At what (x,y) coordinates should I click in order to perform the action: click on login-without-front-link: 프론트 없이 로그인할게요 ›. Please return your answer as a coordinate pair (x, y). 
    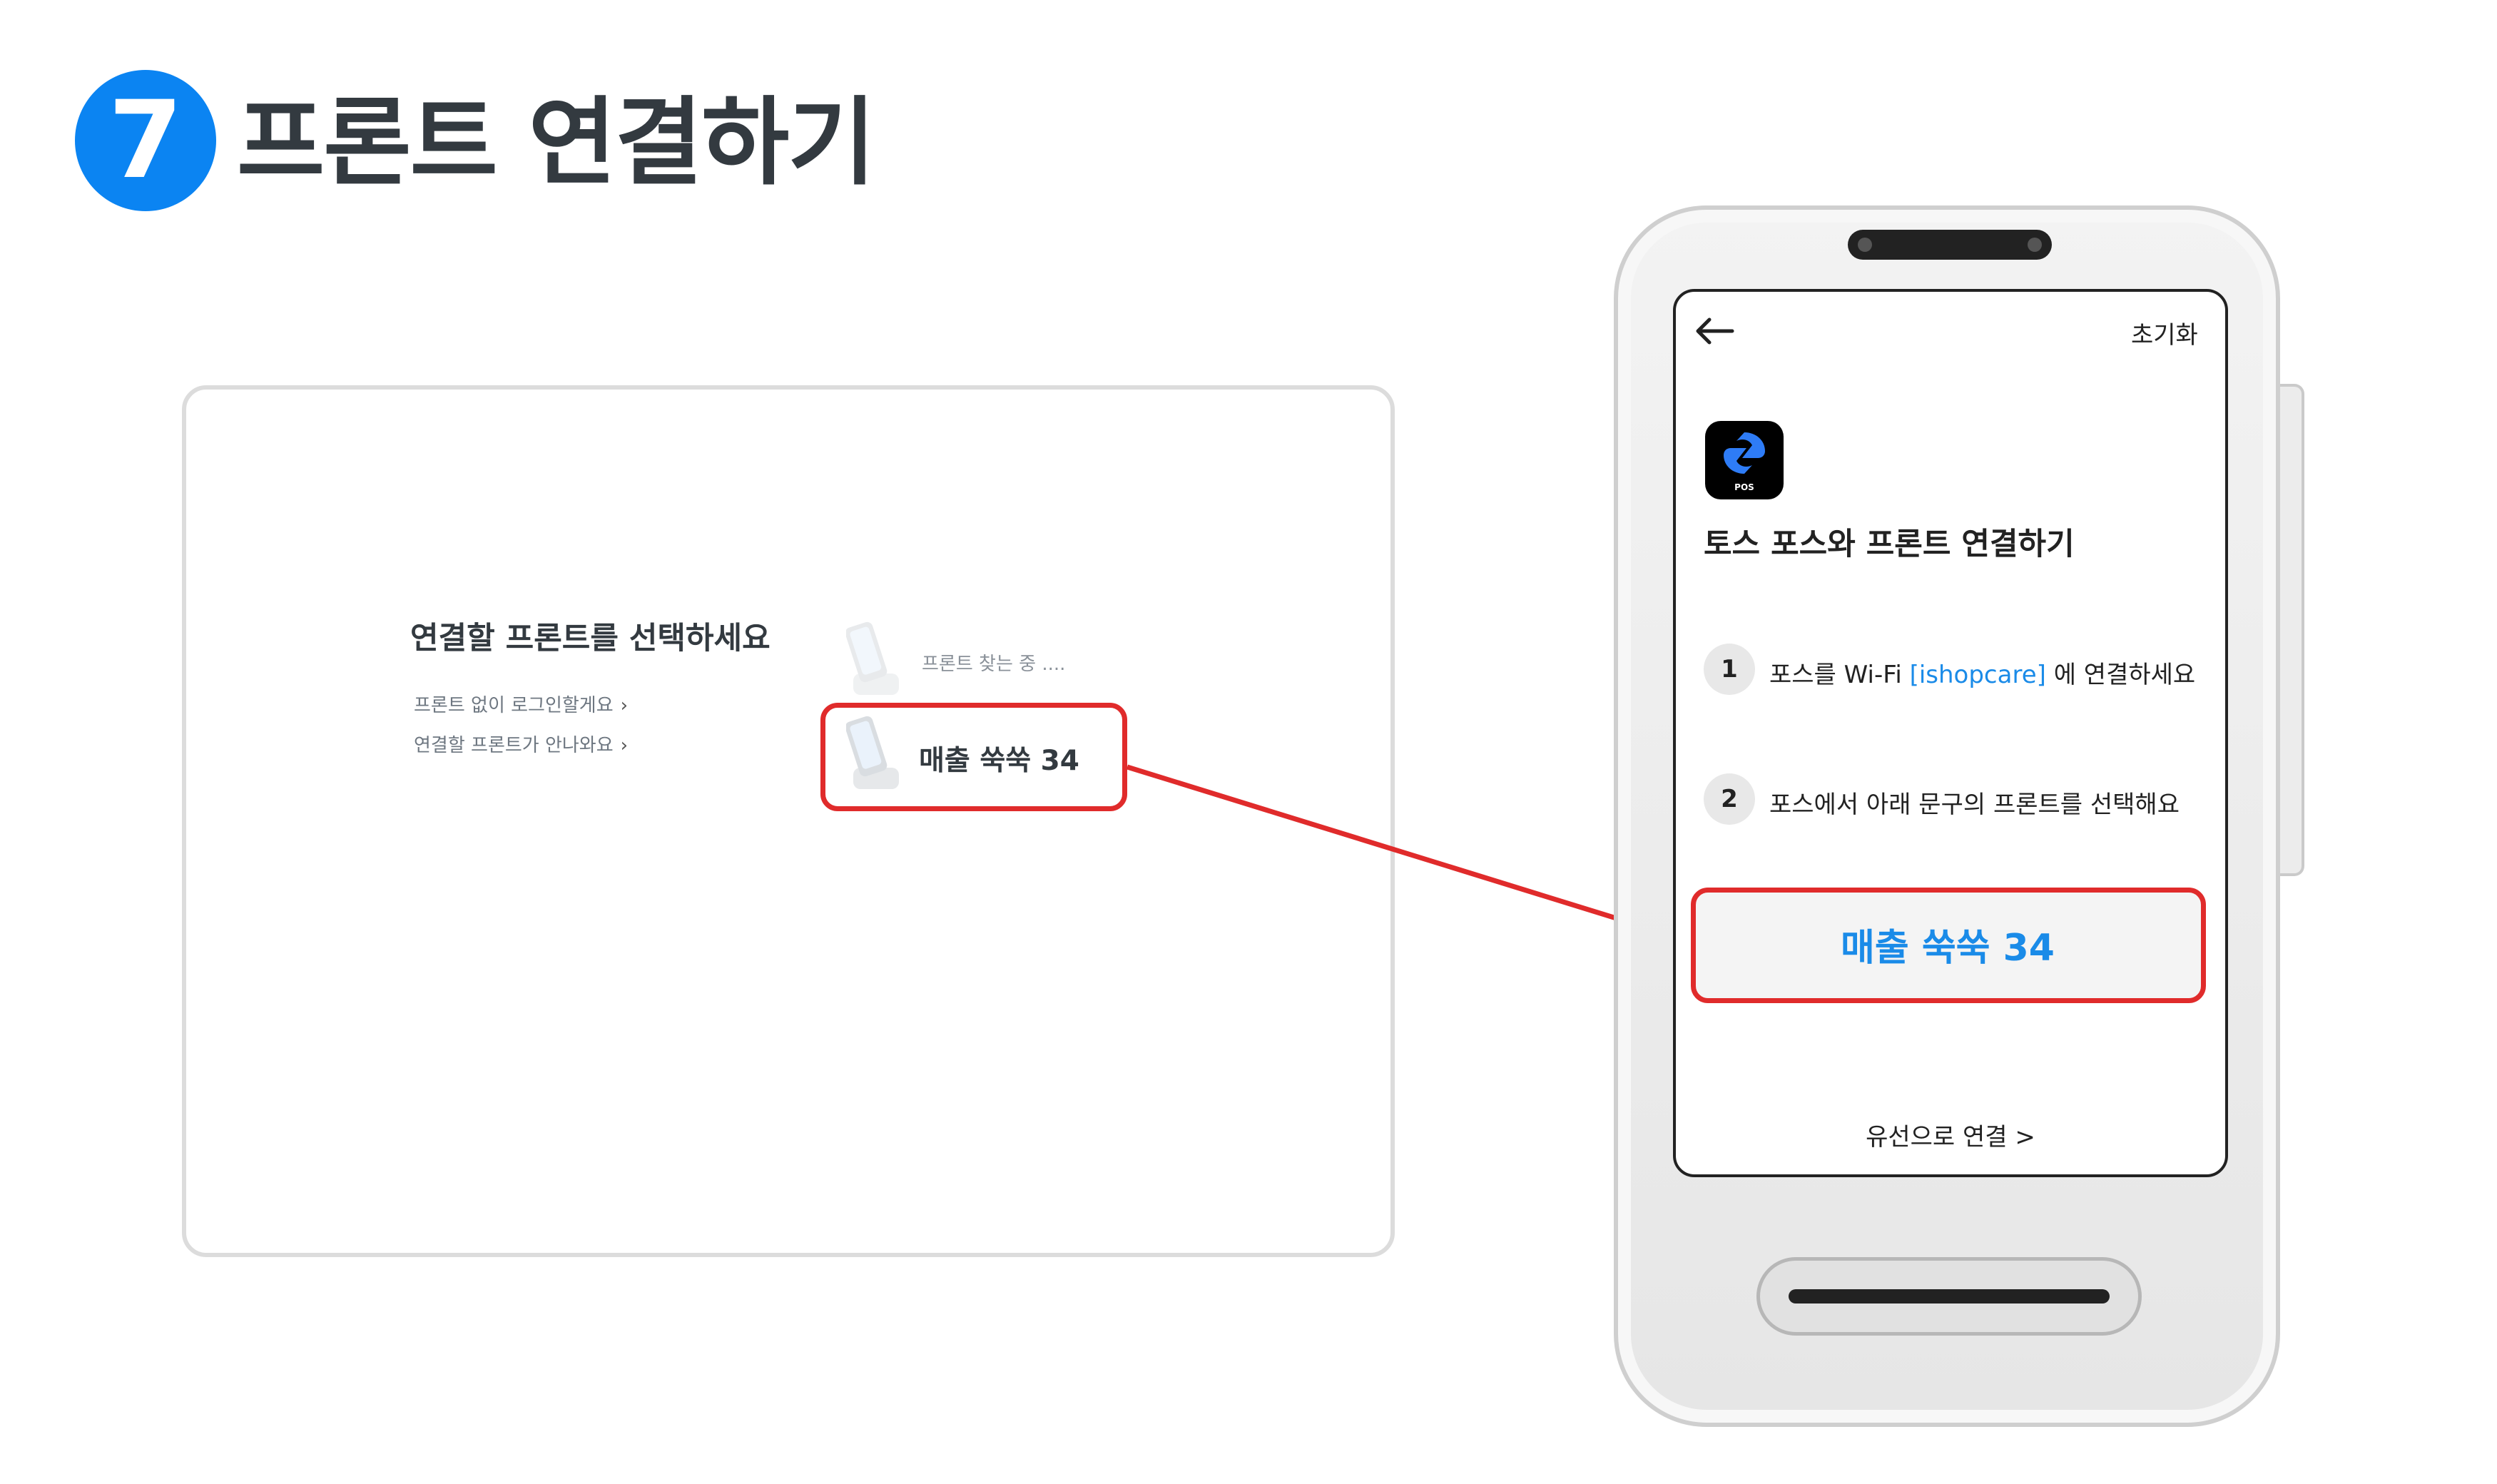
    Looking at the image, I should click on (521, 704).